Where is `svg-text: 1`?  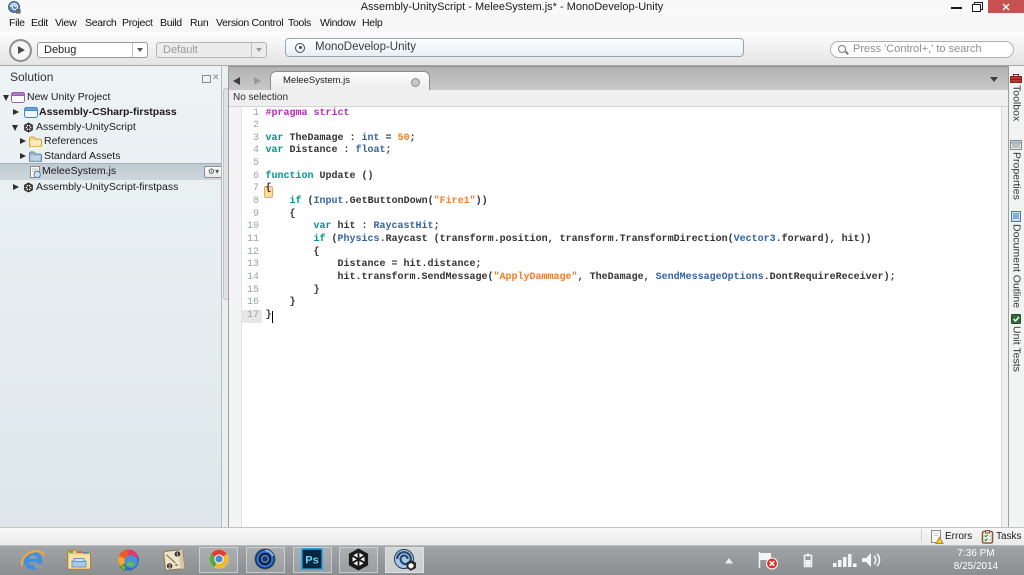
svg-text: 1 is located at coordinates (178, 555).